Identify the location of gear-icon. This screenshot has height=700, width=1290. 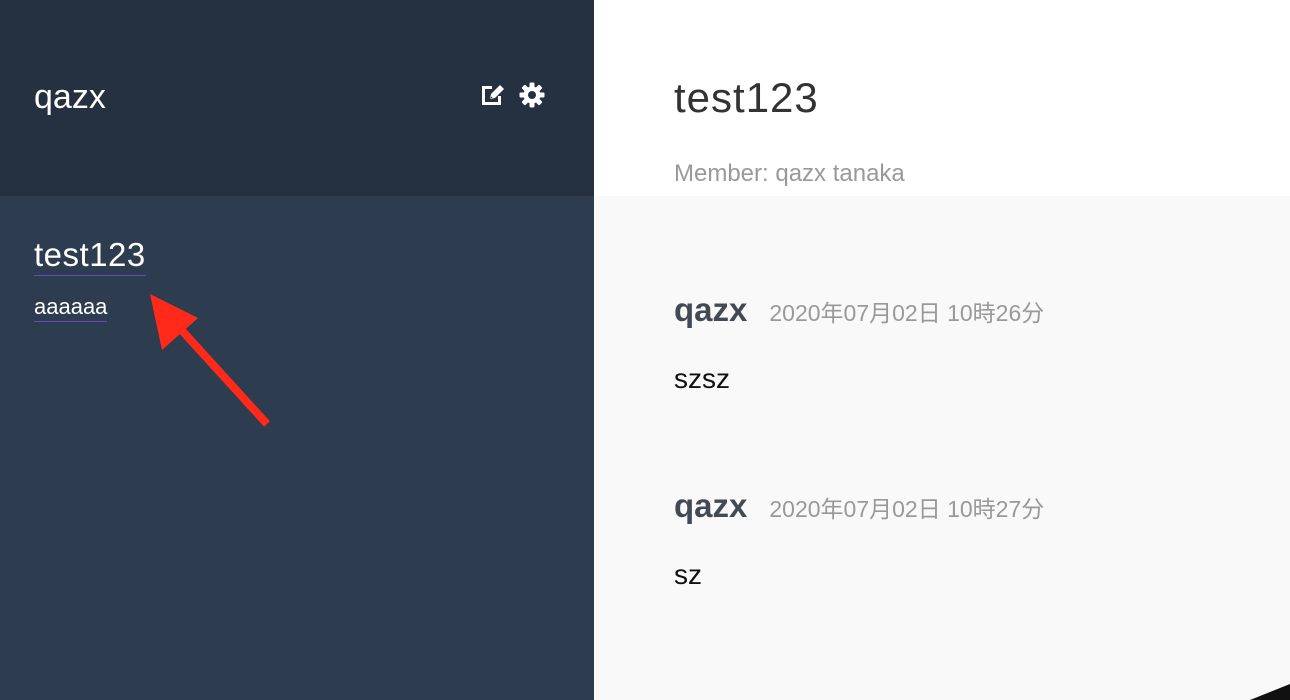
(532, 95).